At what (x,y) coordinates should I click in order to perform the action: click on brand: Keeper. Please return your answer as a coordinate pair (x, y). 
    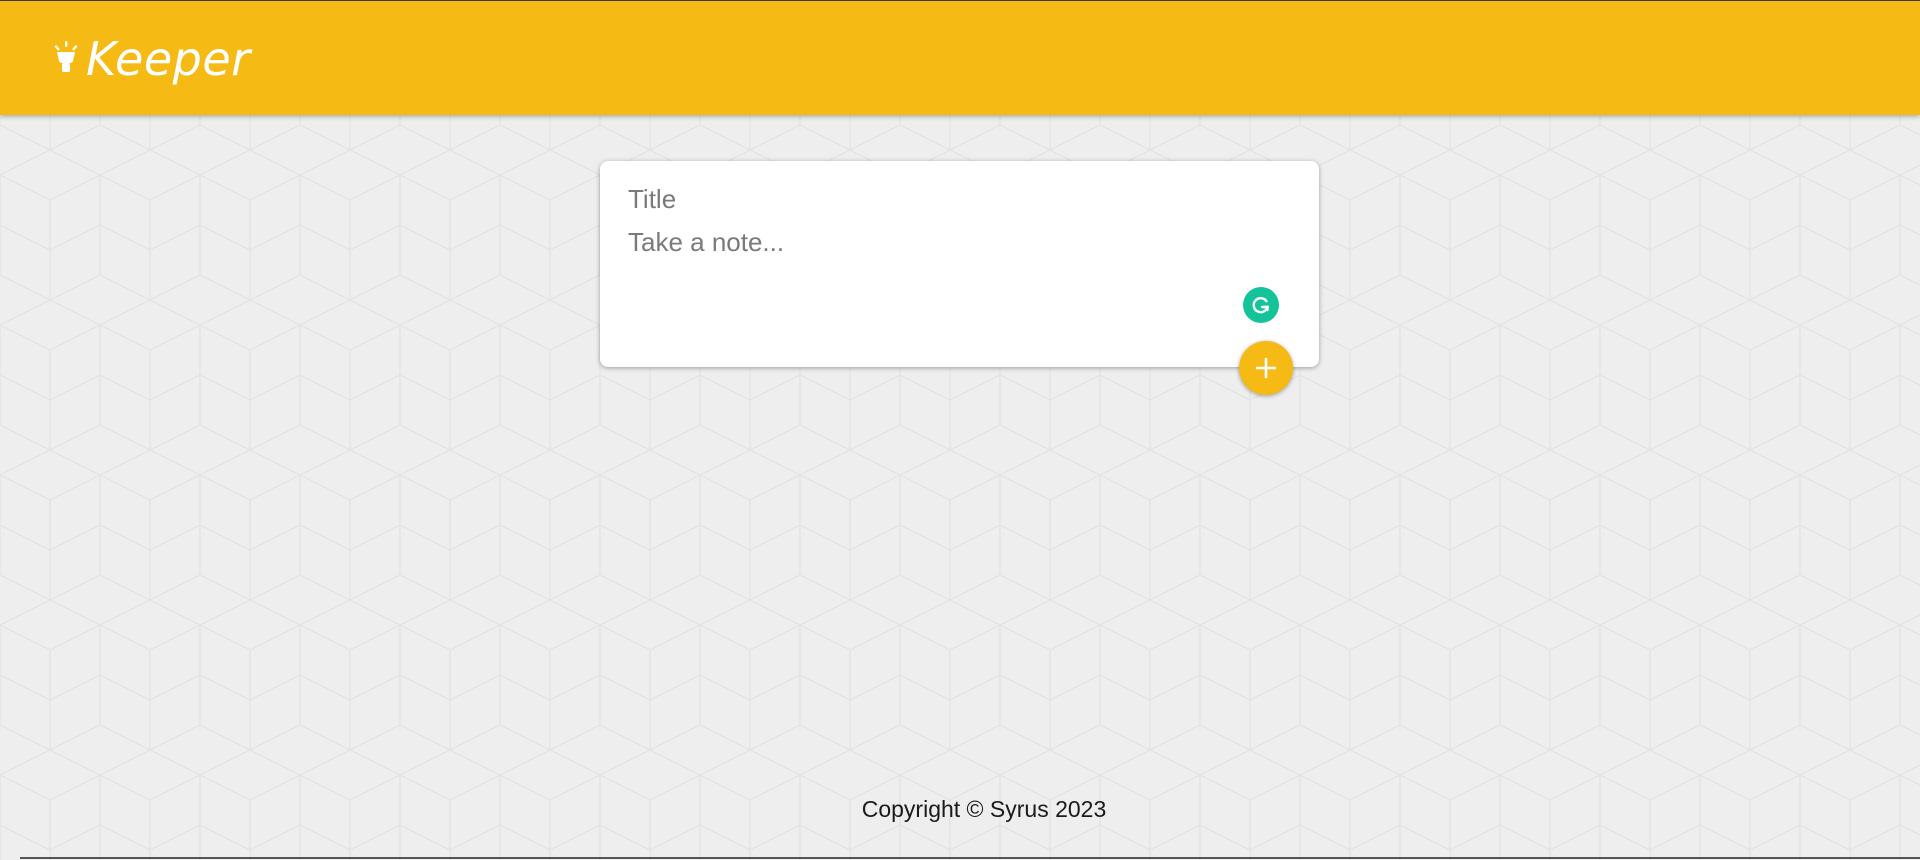
    Looking at the image, I should click on (151, 59).